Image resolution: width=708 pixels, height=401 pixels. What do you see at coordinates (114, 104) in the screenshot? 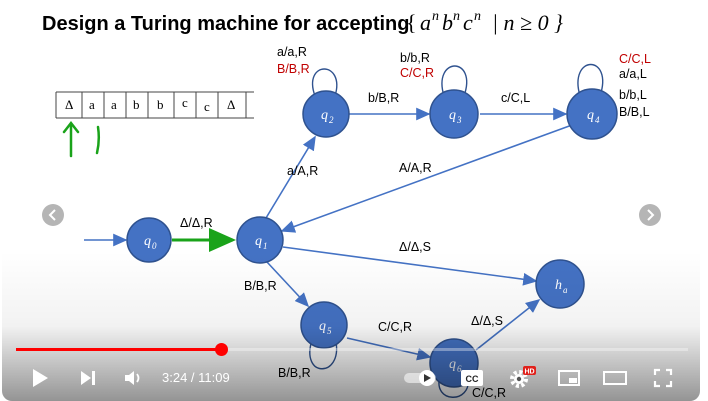
I see `tape-cell-2: a` at bounding box center [114, 104].